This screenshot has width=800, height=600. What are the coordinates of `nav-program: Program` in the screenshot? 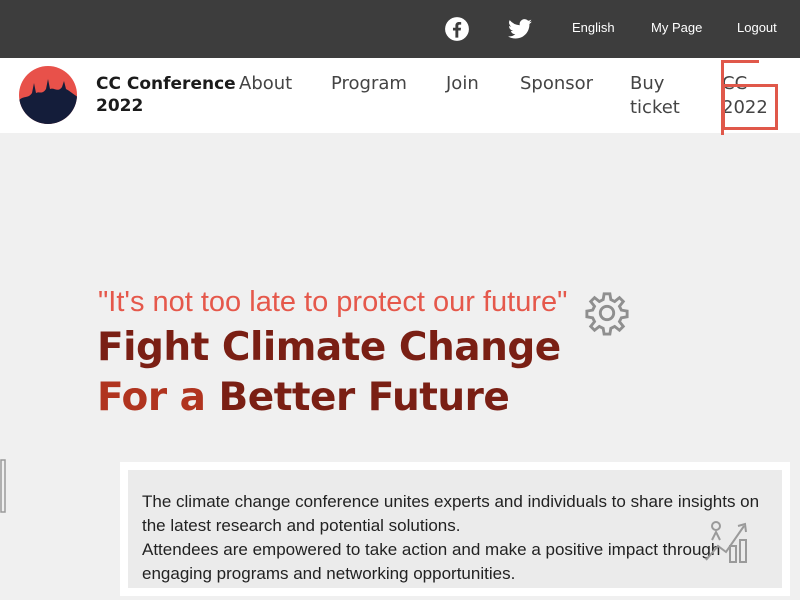 It's located at (369, 84).